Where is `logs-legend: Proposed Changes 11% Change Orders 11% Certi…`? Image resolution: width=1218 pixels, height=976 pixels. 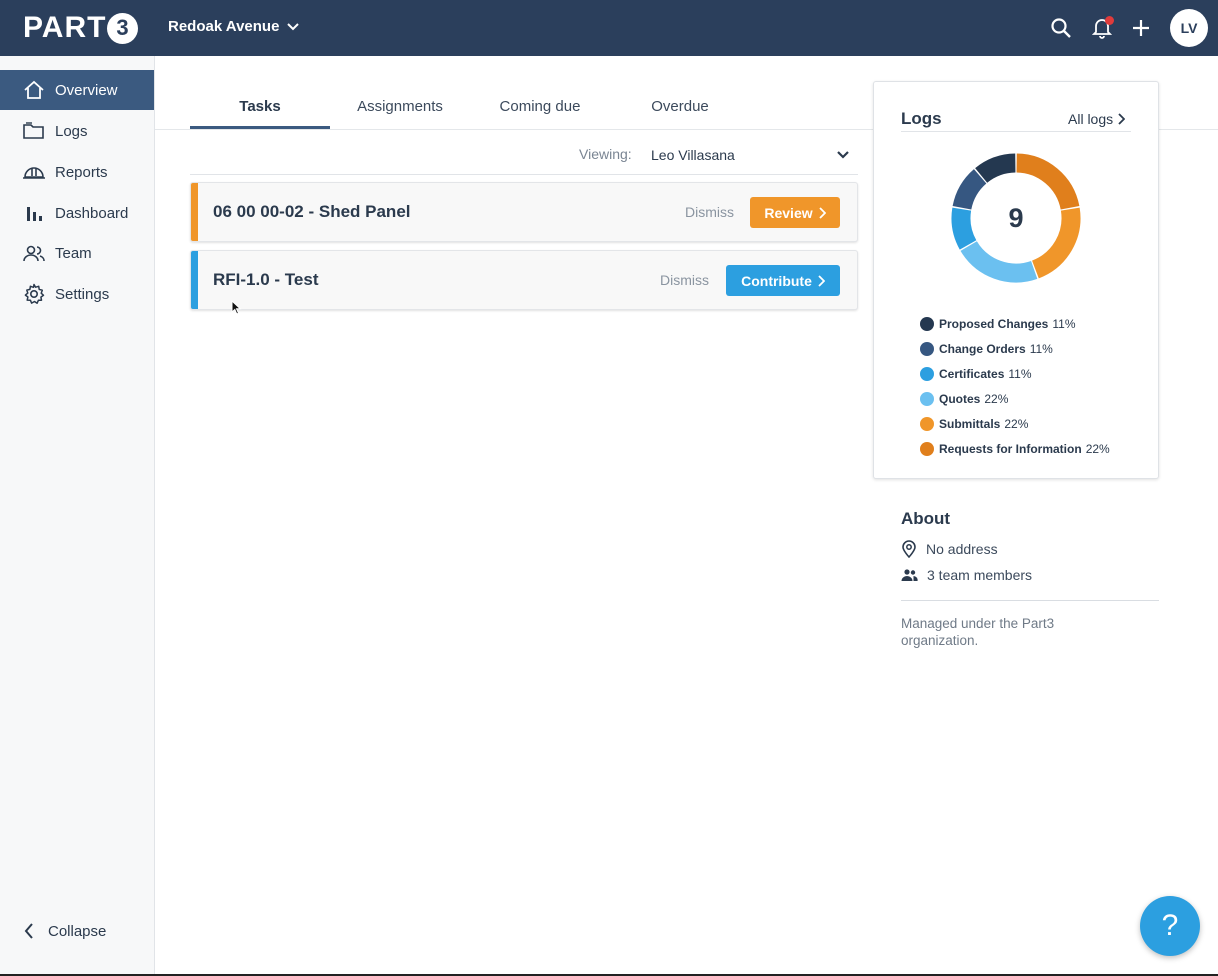
logs-legend: Proposed Changes 11% Change Orders 11% Certi… is located at coordinates (1015, 386).